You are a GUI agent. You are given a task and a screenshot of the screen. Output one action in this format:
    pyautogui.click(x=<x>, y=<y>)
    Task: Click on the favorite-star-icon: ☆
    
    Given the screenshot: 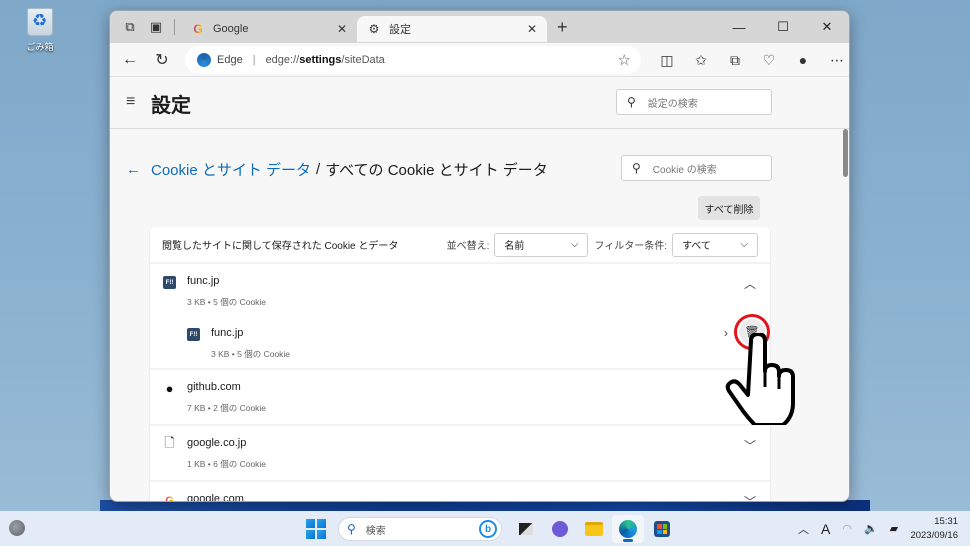 What is the action you would take?
    pyautogui.click(x=624, y=60)
    